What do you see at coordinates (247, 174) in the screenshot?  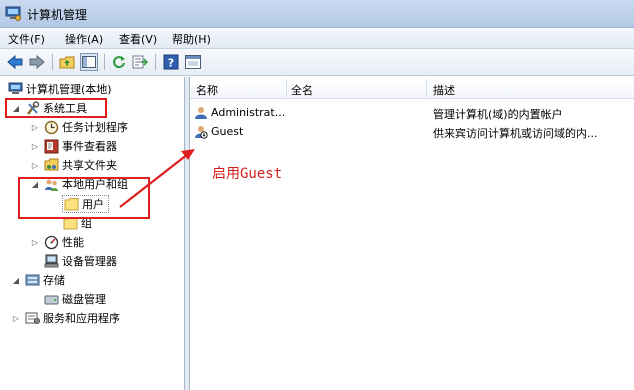 I see `annotation-text: 启用Guest` at bounding box center [247, 174].